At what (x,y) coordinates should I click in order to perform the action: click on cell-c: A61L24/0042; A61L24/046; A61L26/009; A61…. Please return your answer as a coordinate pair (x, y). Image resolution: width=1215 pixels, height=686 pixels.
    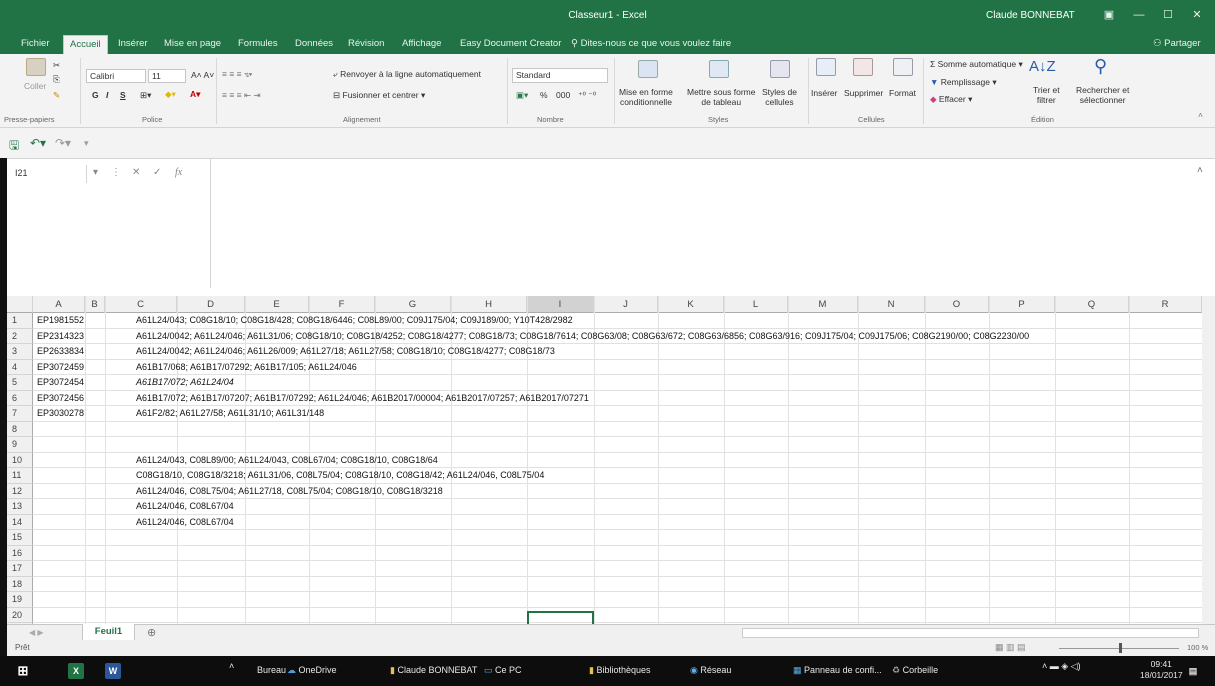
    Looking at the image, I should click on (345, 352).